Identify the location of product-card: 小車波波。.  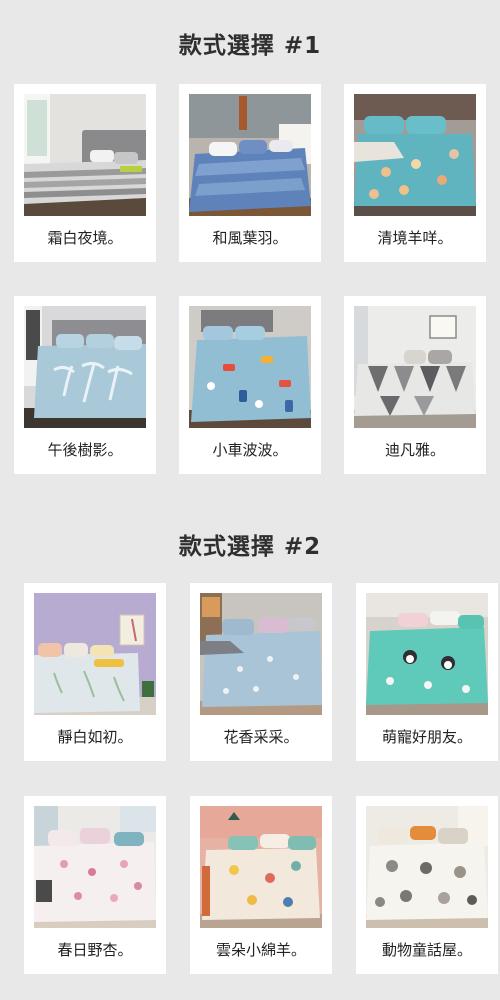
(250, 385).